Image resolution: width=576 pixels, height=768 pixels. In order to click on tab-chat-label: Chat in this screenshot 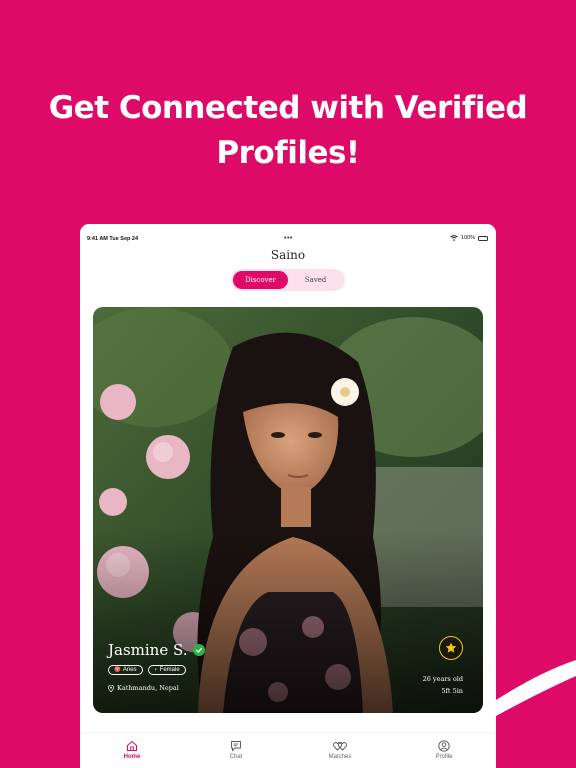, I will do `click(236, 757)`.